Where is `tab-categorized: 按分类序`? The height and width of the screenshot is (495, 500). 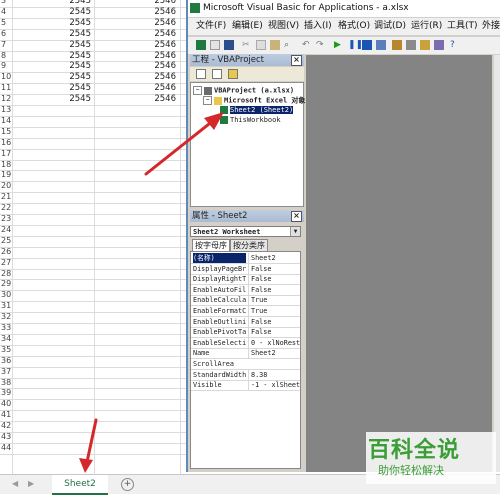 tab-categorized: 按分类序 is located at coordinates (249, 245).